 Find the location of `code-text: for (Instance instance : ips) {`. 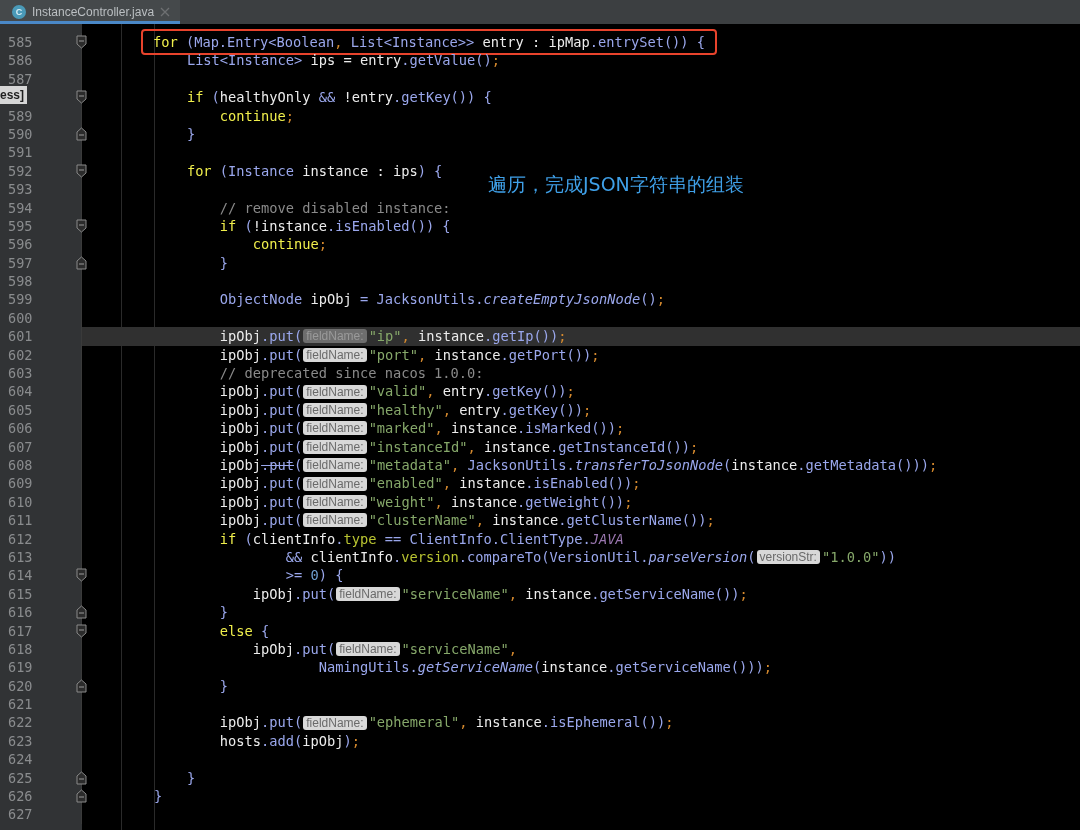

code-text: for (Instance instance : ips) { is located at coordinates (314, 171).